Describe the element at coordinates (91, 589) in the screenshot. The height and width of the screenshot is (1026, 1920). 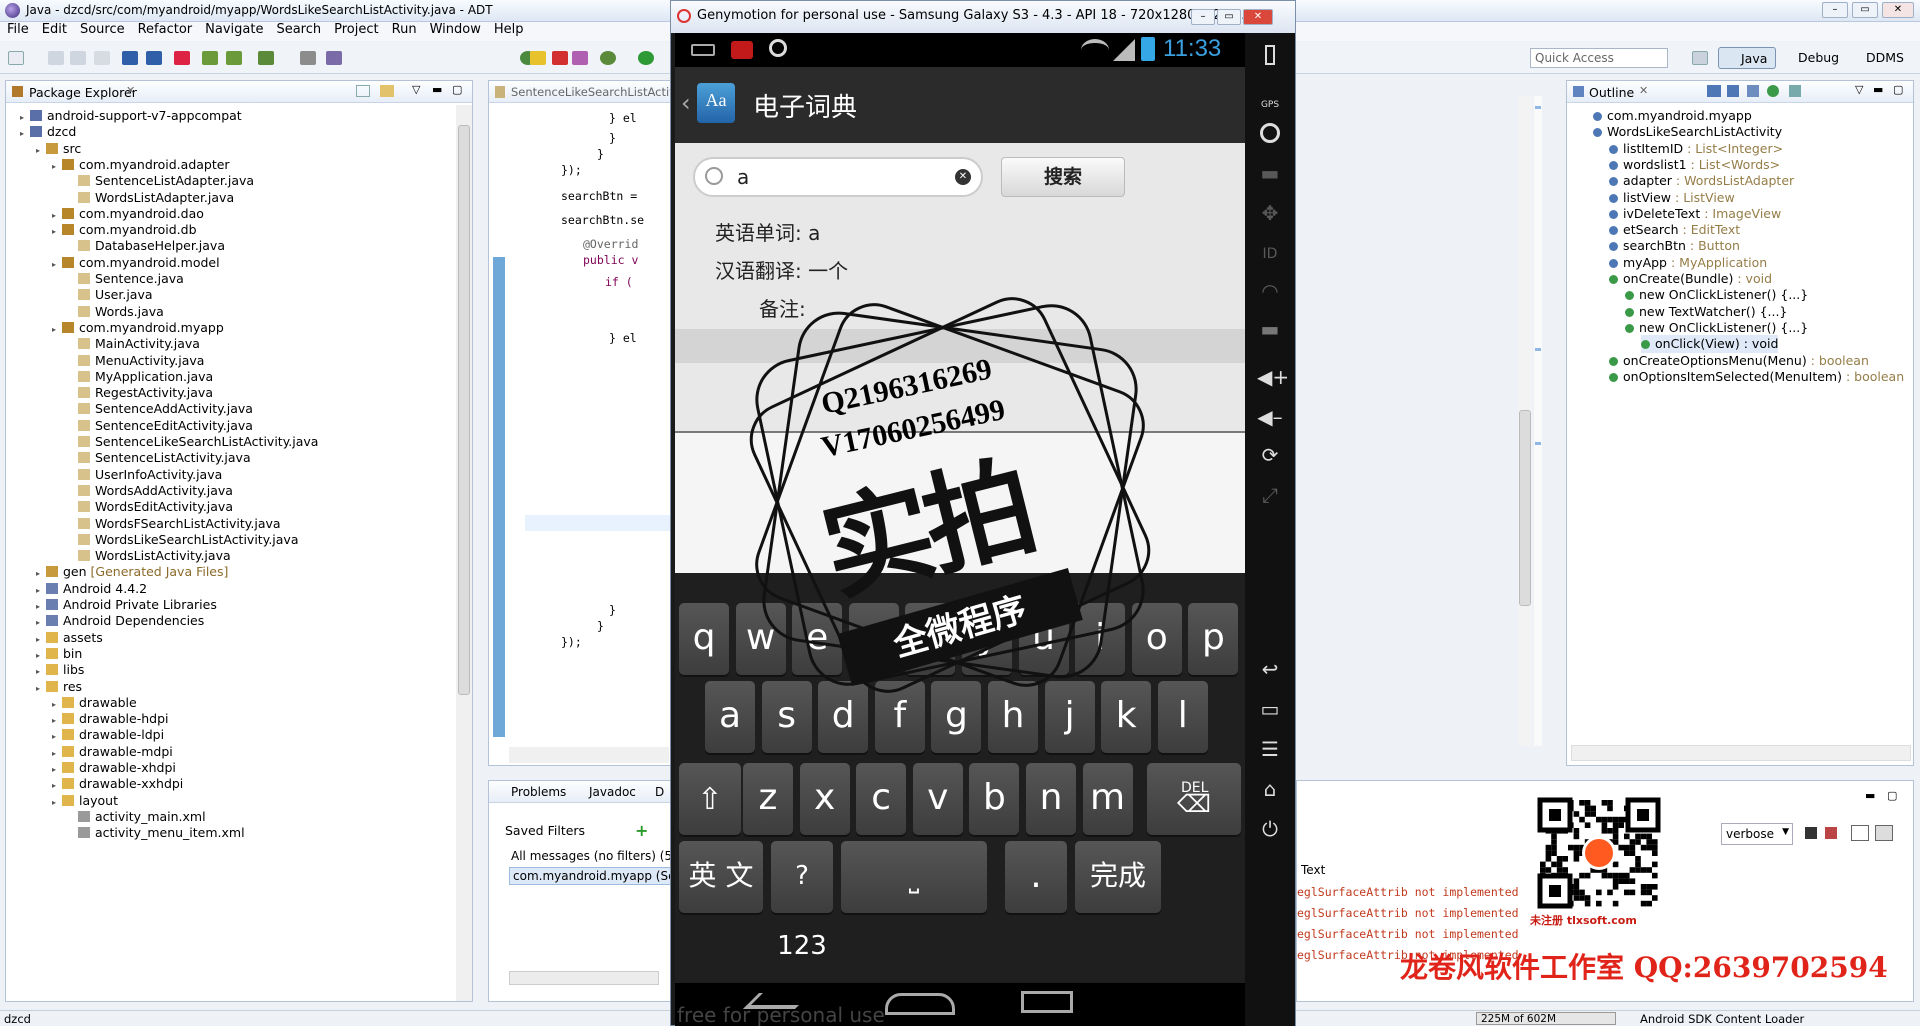
I see `tree-item: ▸ Android 4.4.2` at that location.